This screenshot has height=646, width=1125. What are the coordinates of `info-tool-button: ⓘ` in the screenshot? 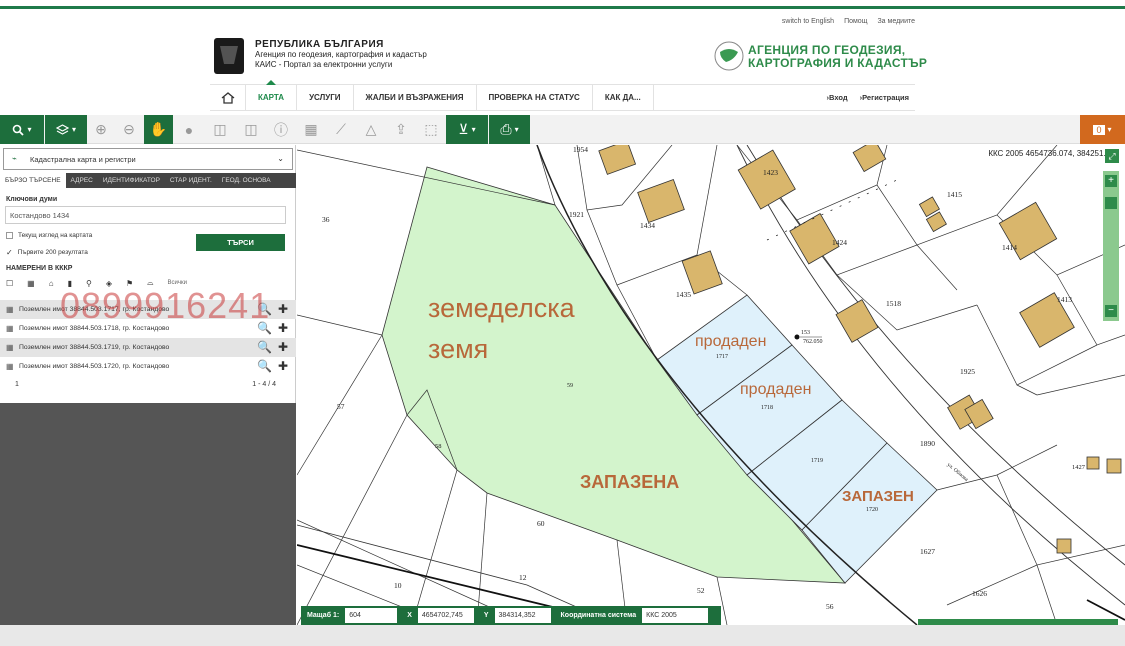 It's located at (281, 129).